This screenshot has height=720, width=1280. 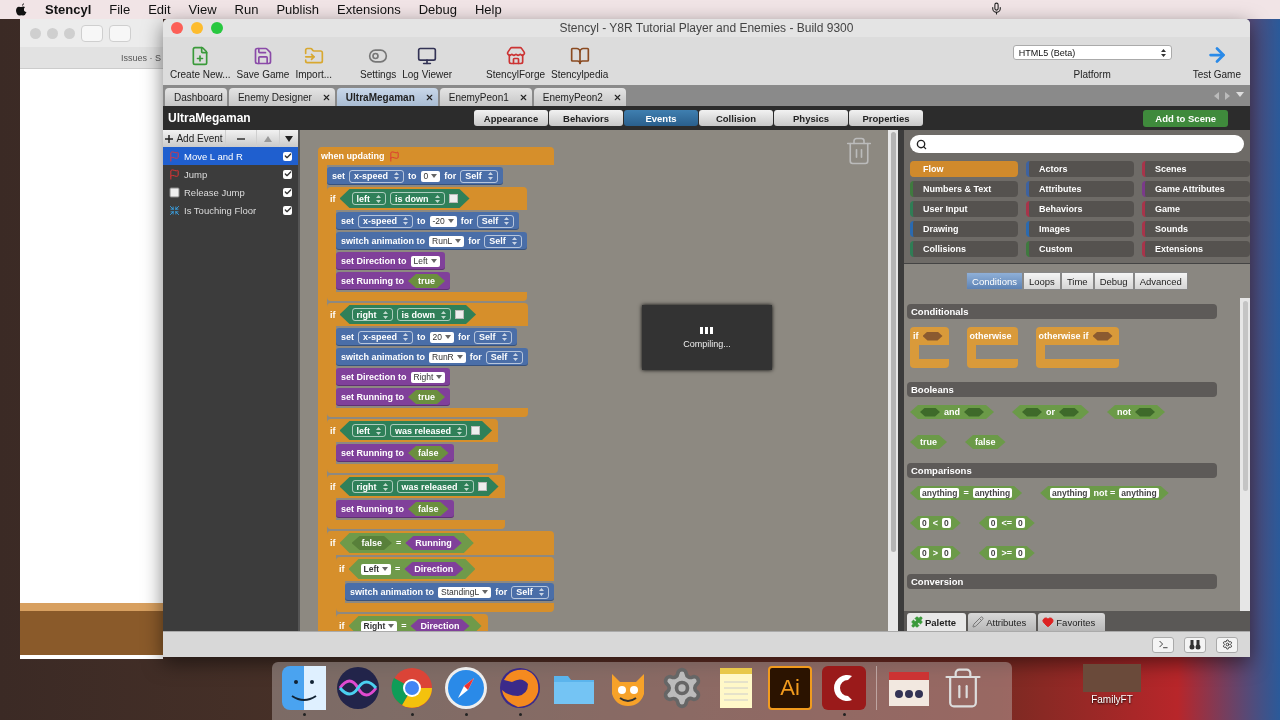 What do you see at coordinates (1104, 493) in the screenshot?
I see `palette-block: anything not = anything` at bounding box center [1104, 493].